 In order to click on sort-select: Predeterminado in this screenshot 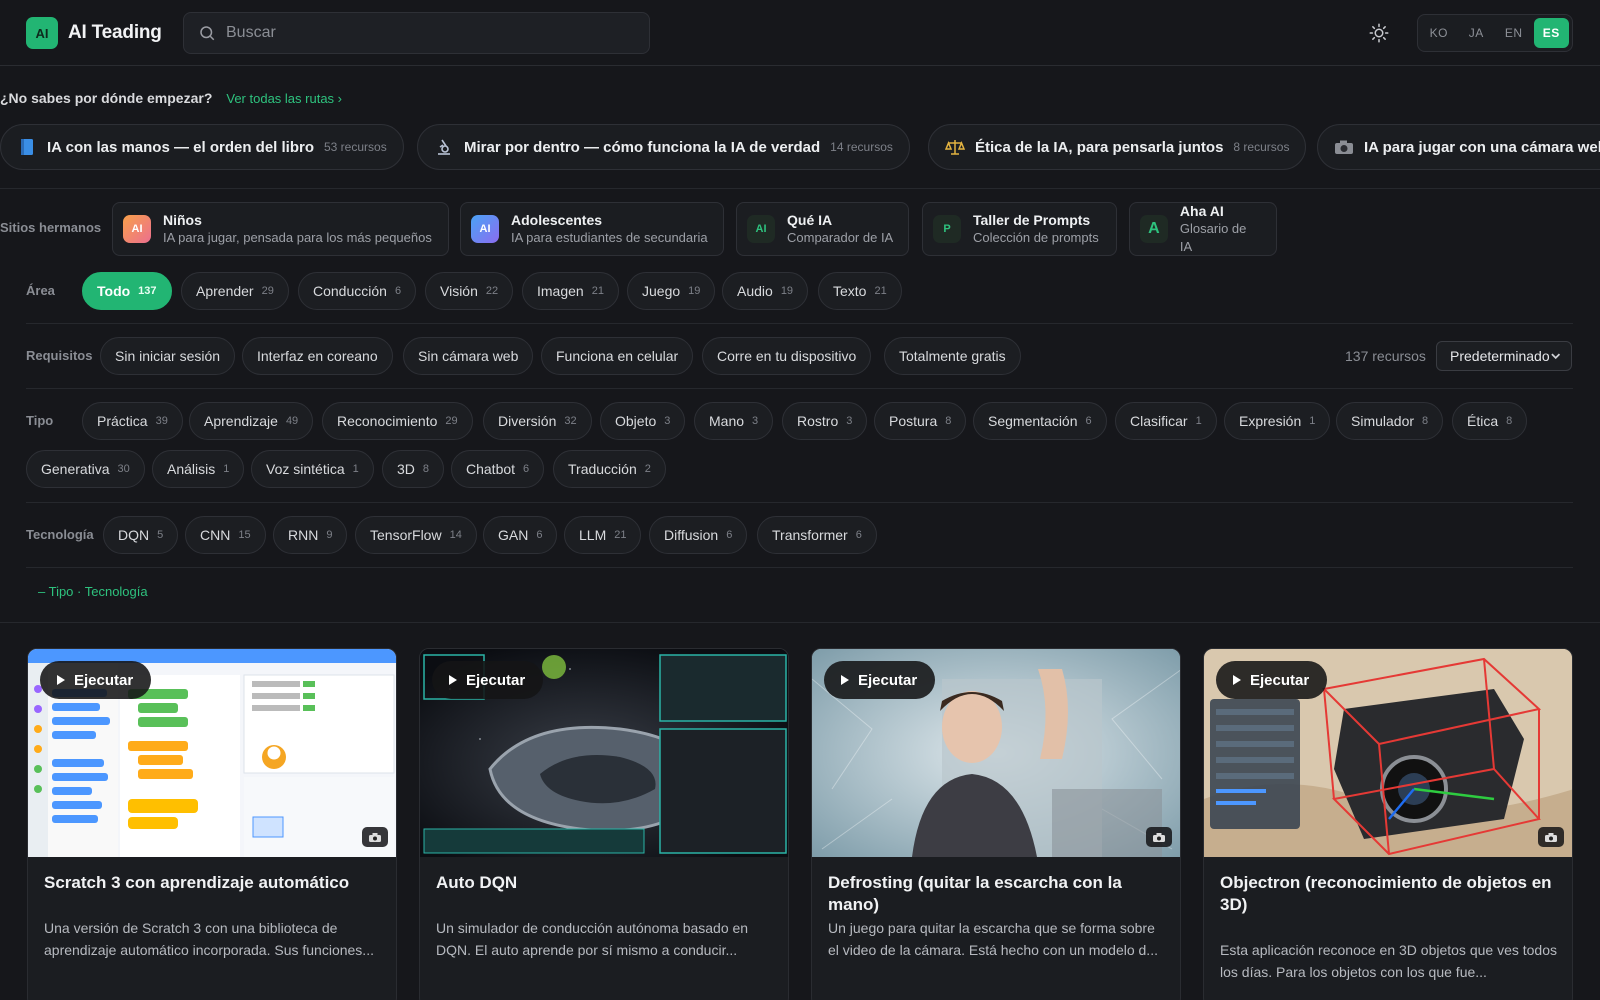, I will do `click(1504, 356)`.